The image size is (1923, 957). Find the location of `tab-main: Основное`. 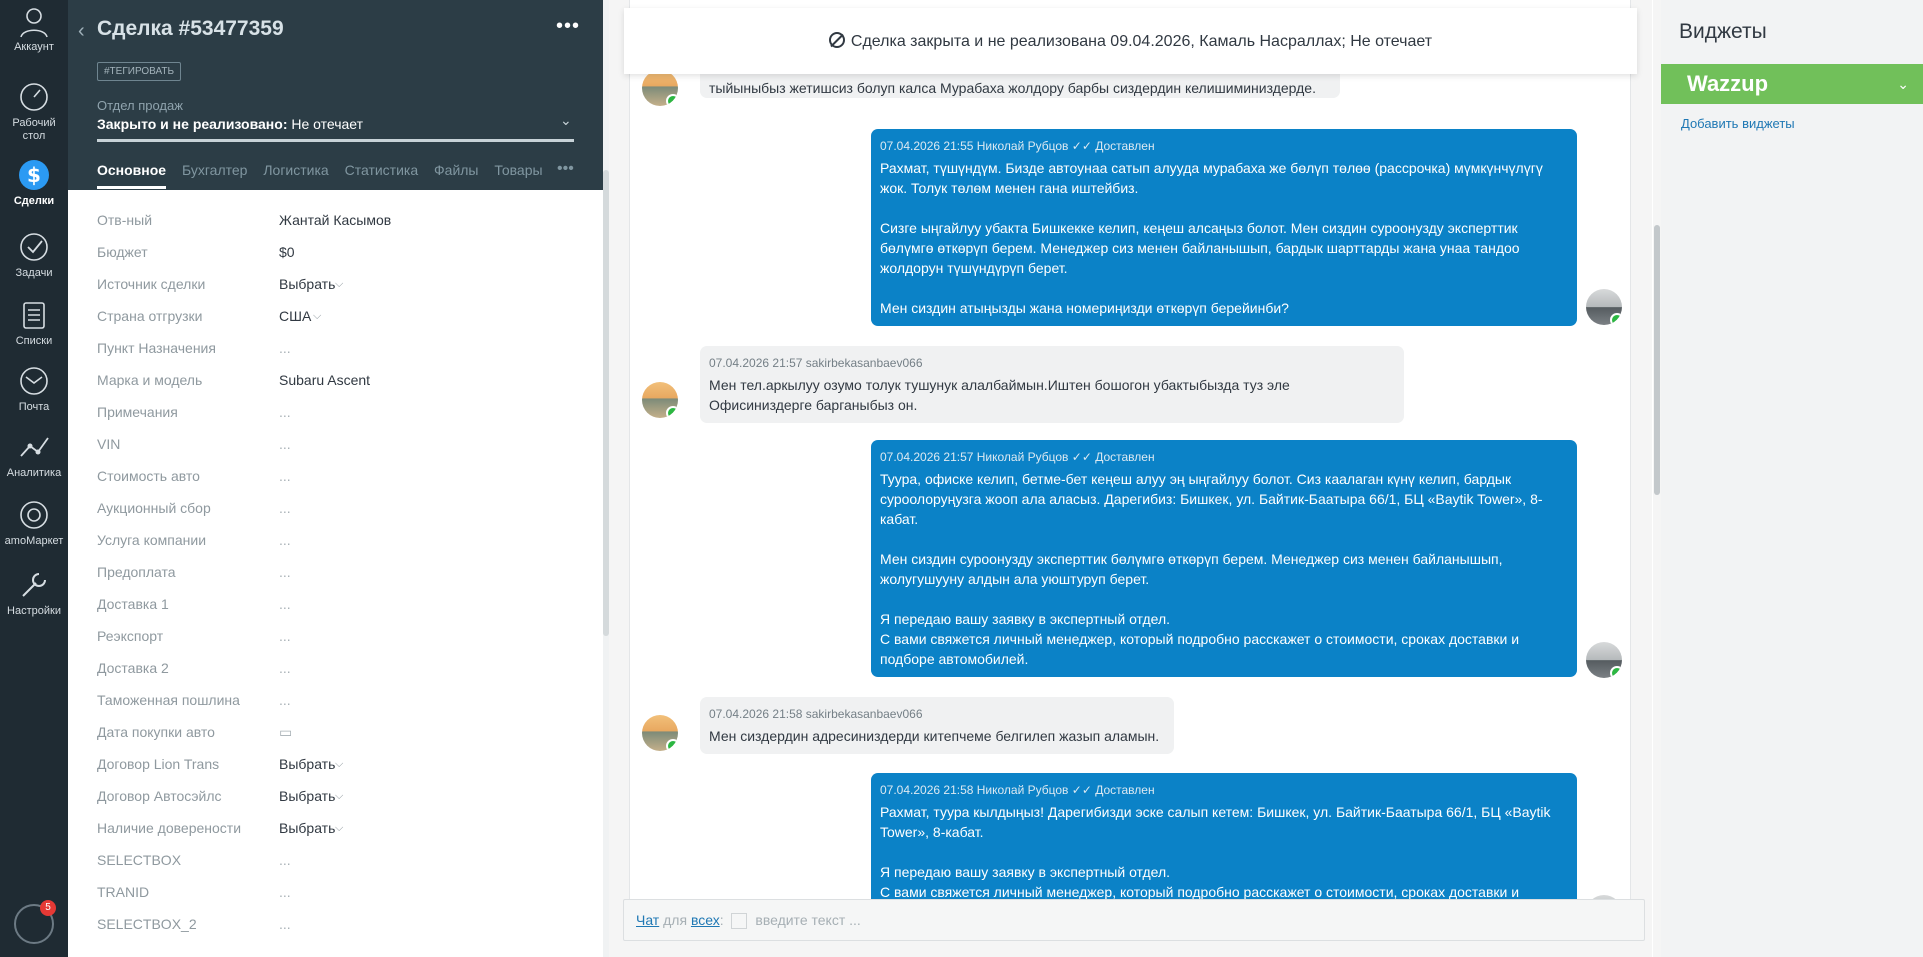

tab-main: Основное is located at coordinates (132, 175).